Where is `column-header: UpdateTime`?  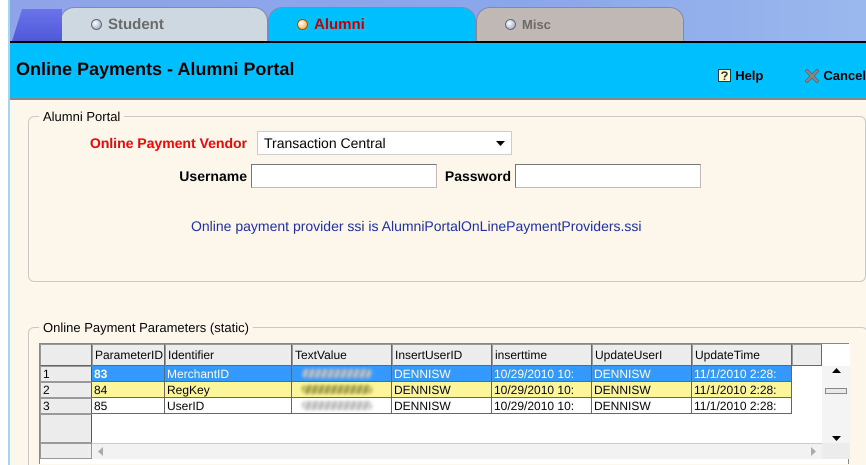
column-header: UpdateTime is located at coordinates (742, 355).